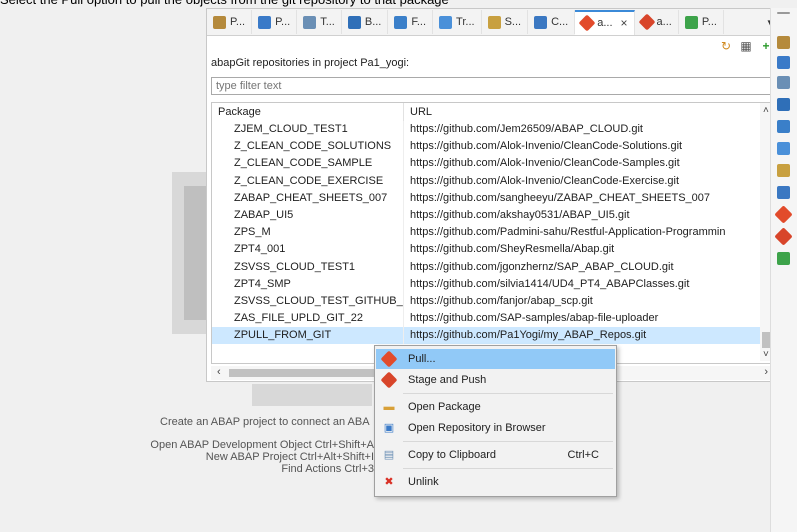 The height and width of the screenshot is (532, 797). Describe the element at coordinates (265, 422) in the screenshot. I see `welcome-create-project-text: Create an ABAP project to connect an ABA` at that location.